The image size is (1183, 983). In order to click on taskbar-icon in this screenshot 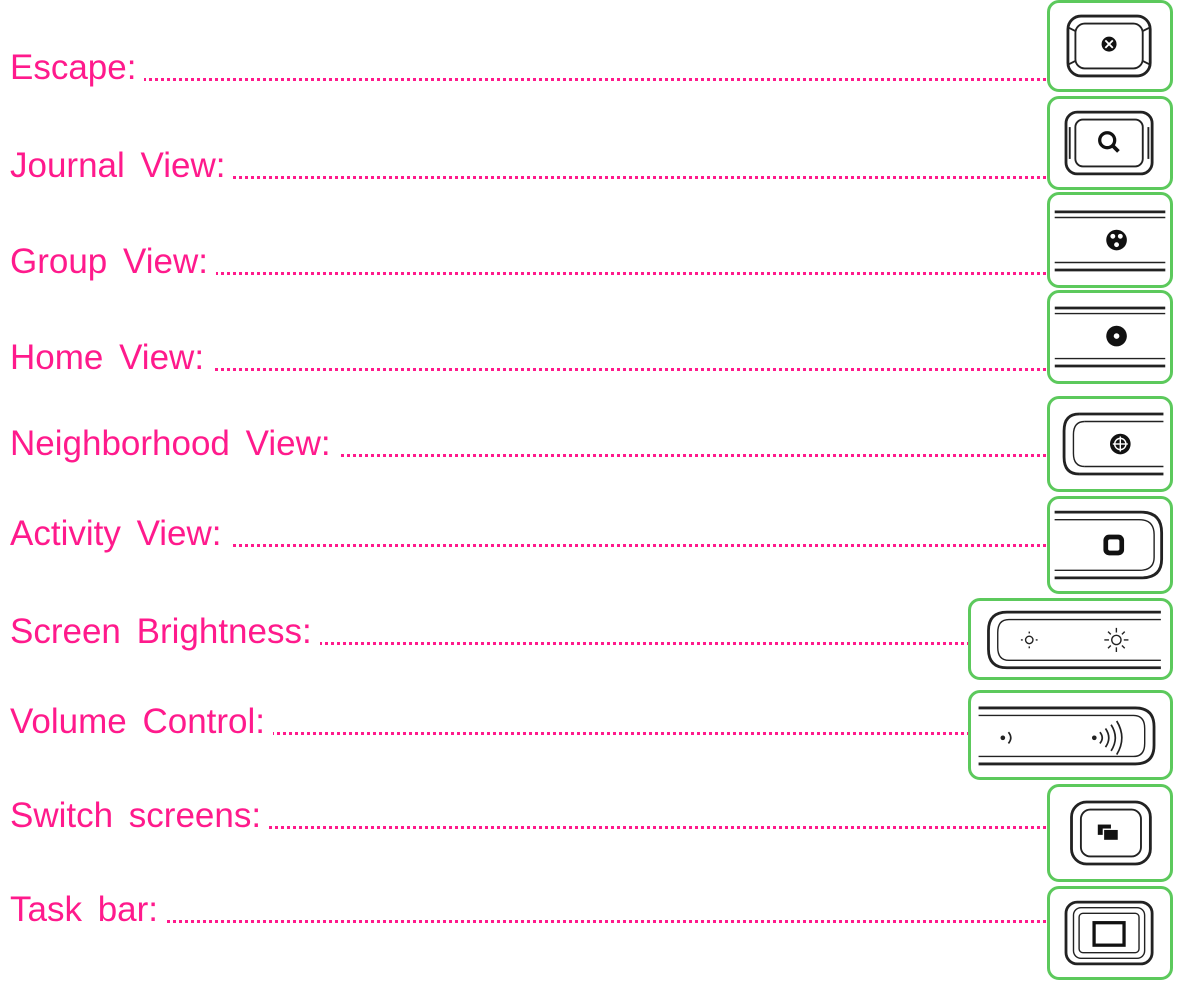, I will do `click(1109, 933)`.